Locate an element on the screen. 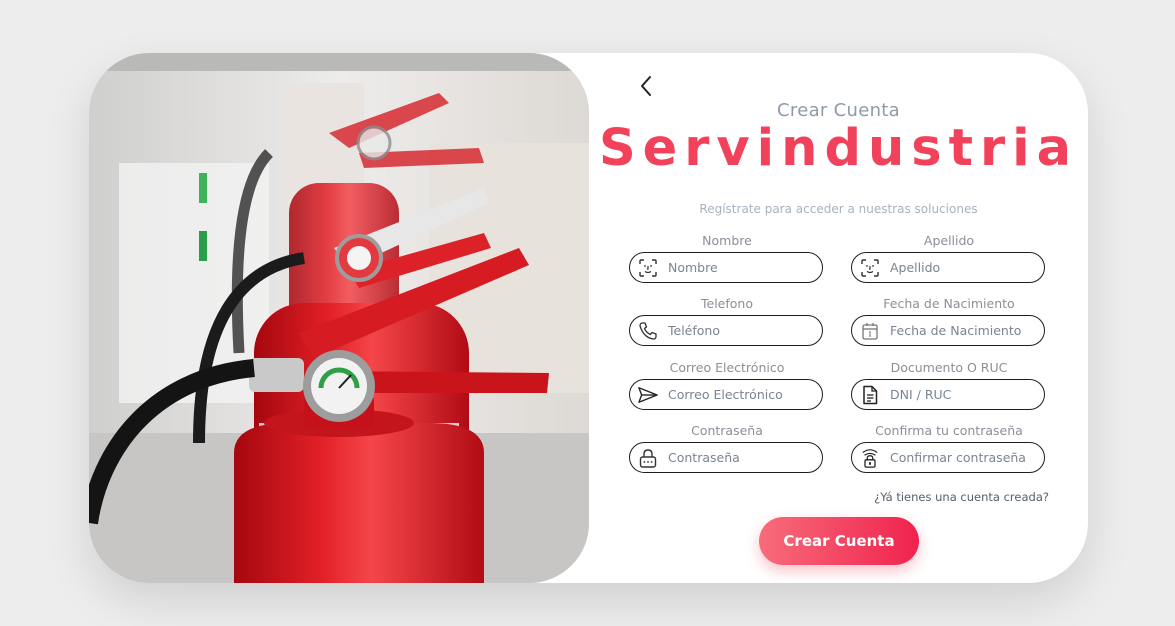 The height and width of the screenshot is (626, 1175). apellido-field: Apellido is located at coordinates (949, 258).